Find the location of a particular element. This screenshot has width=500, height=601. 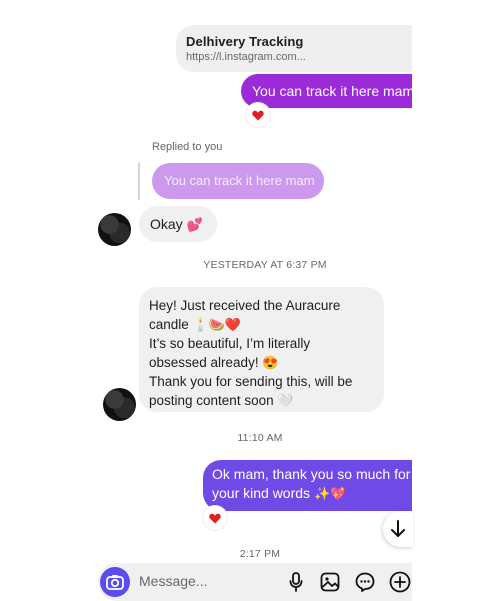

incoming-message: Okay 💕 is located at coordinates (178, 224).